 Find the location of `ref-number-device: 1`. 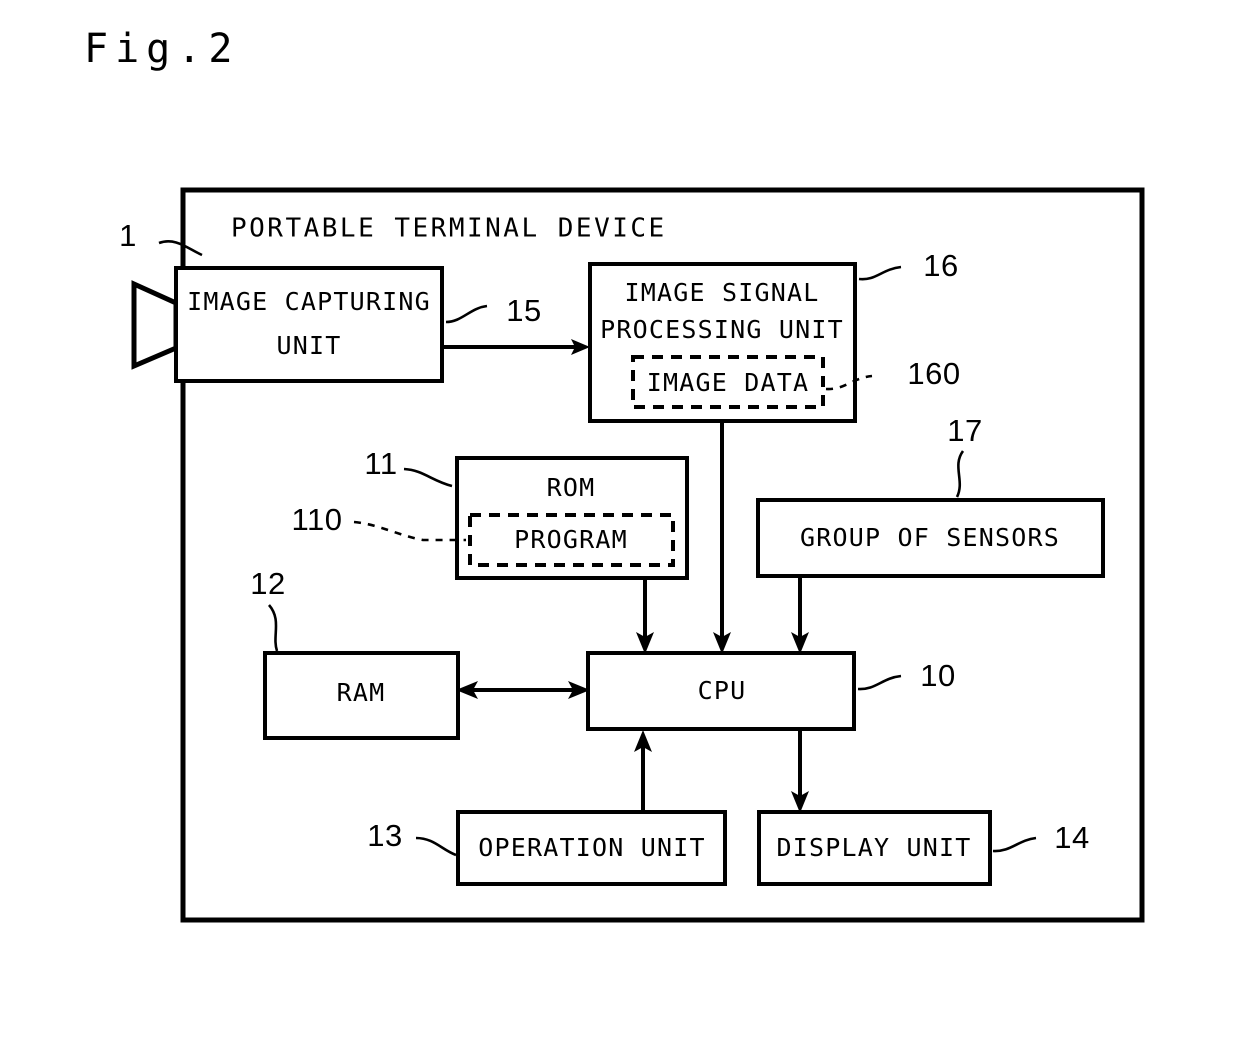

ref-number-device: 1 is located at coordinates (128, 235).